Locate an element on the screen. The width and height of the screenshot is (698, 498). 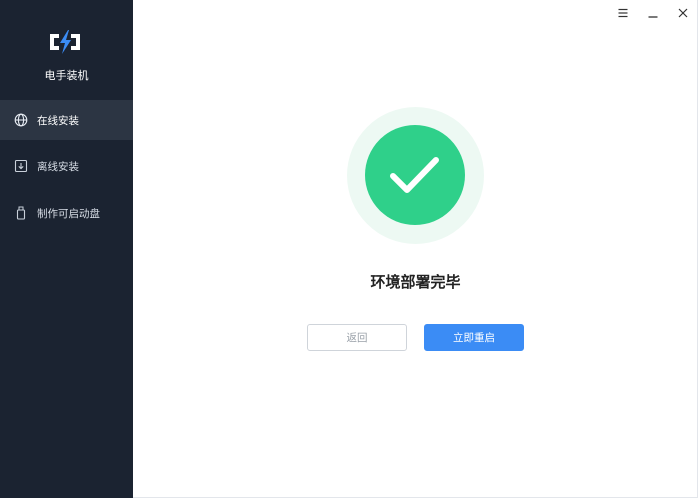
check-icon is located at coordinates (414, 175).